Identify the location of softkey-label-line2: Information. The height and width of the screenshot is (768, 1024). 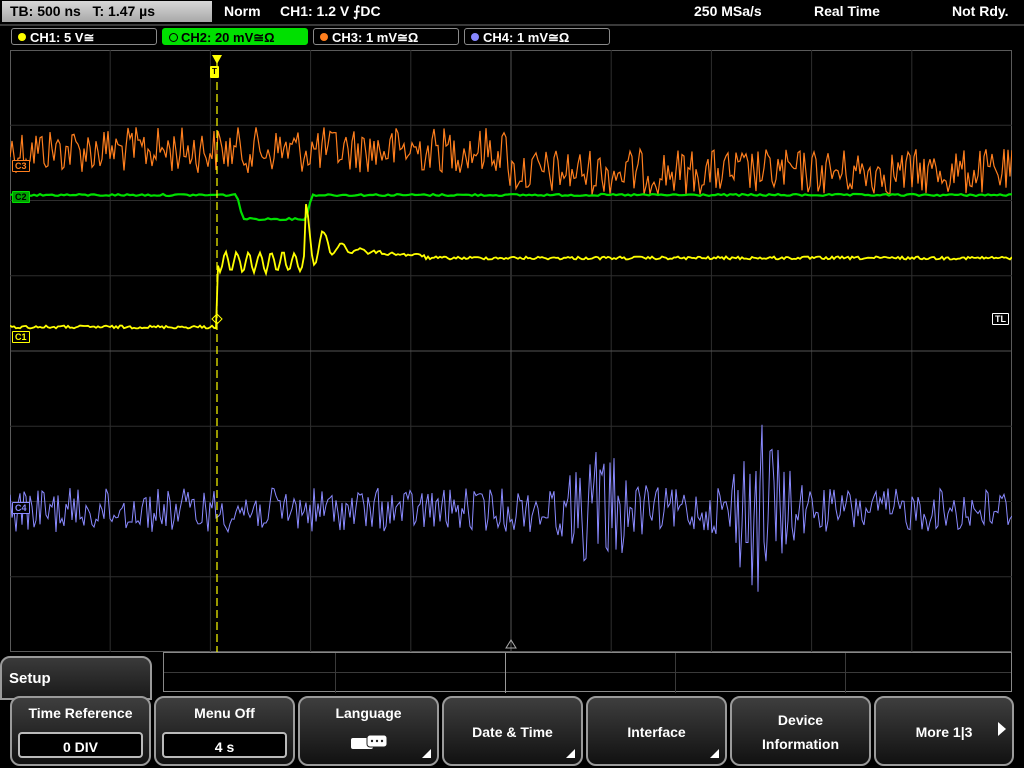
(800, 744).